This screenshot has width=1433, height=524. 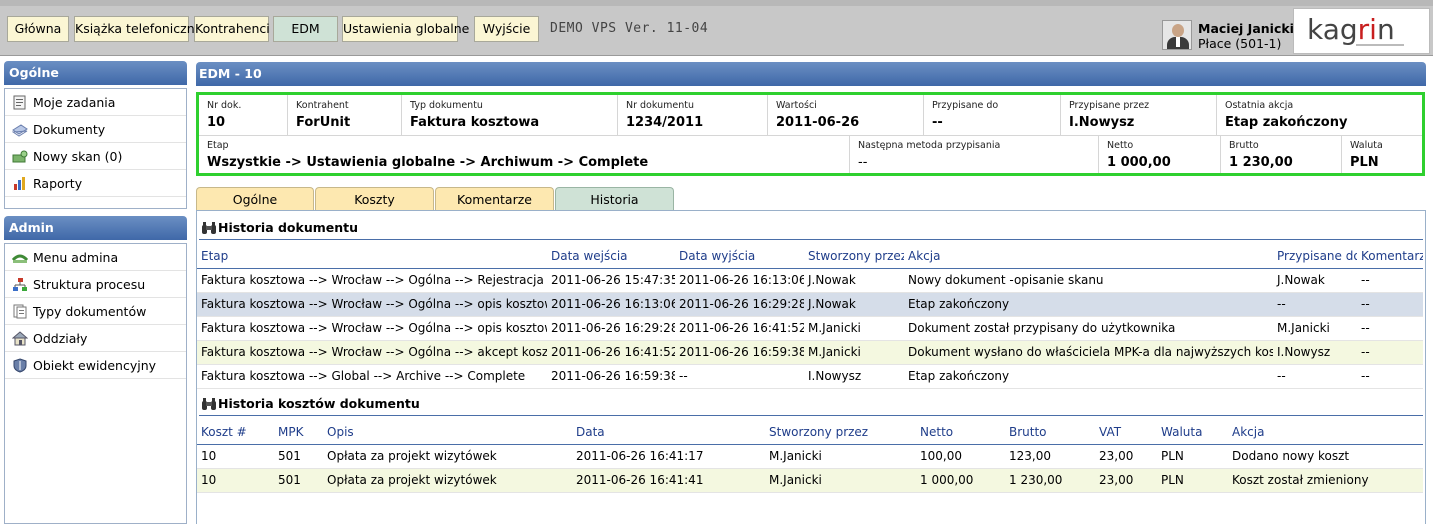 What do you see at coordinates (78, 156) in the screenshot?
I see `sidebar-item-label: Nowy skan (0)` at bounding box center [78, 156].